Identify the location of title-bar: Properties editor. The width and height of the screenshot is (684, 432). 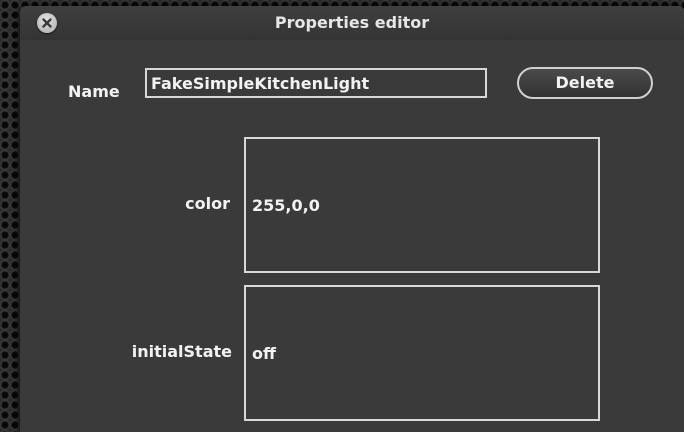
(352, 23).